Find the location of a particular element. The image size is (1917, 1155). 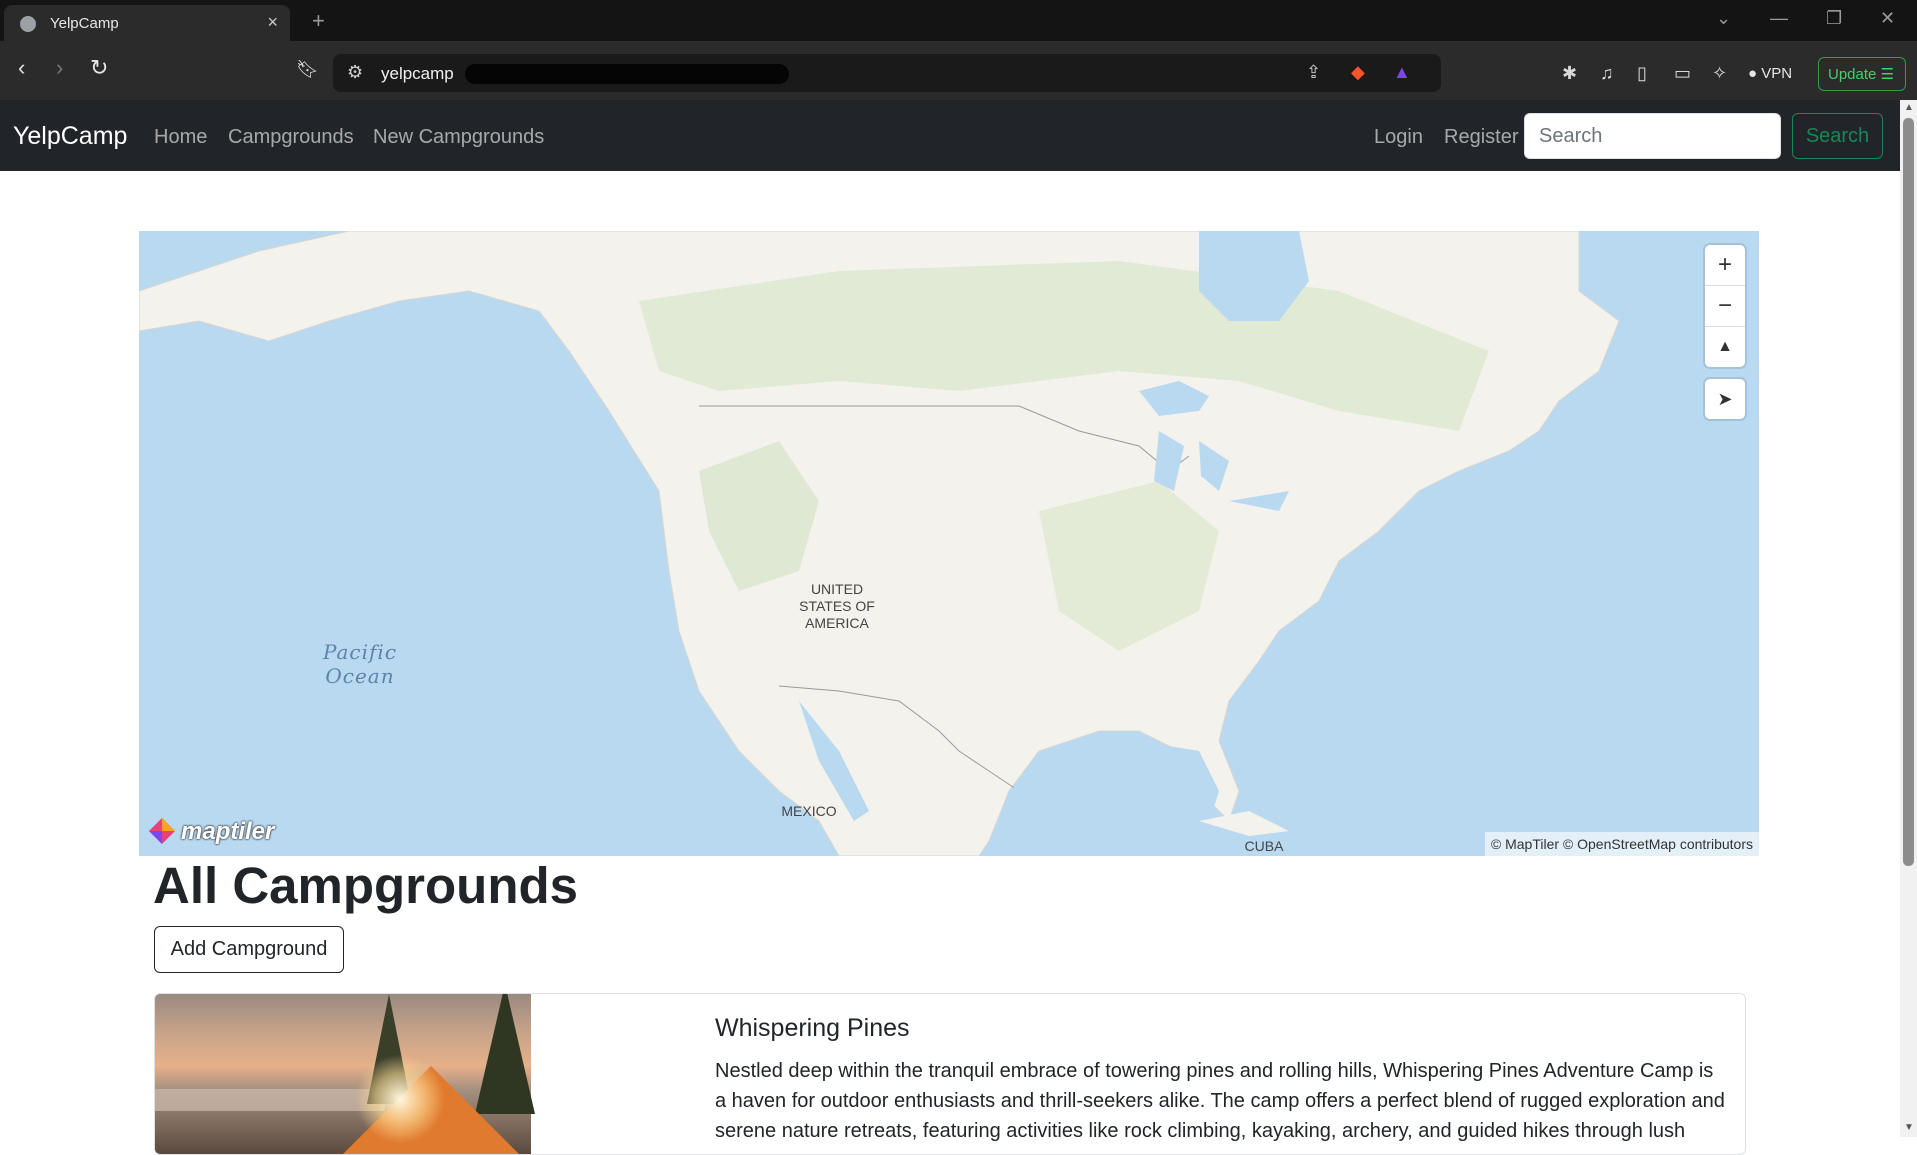

globe-icon is located at coordinates (28, 24).